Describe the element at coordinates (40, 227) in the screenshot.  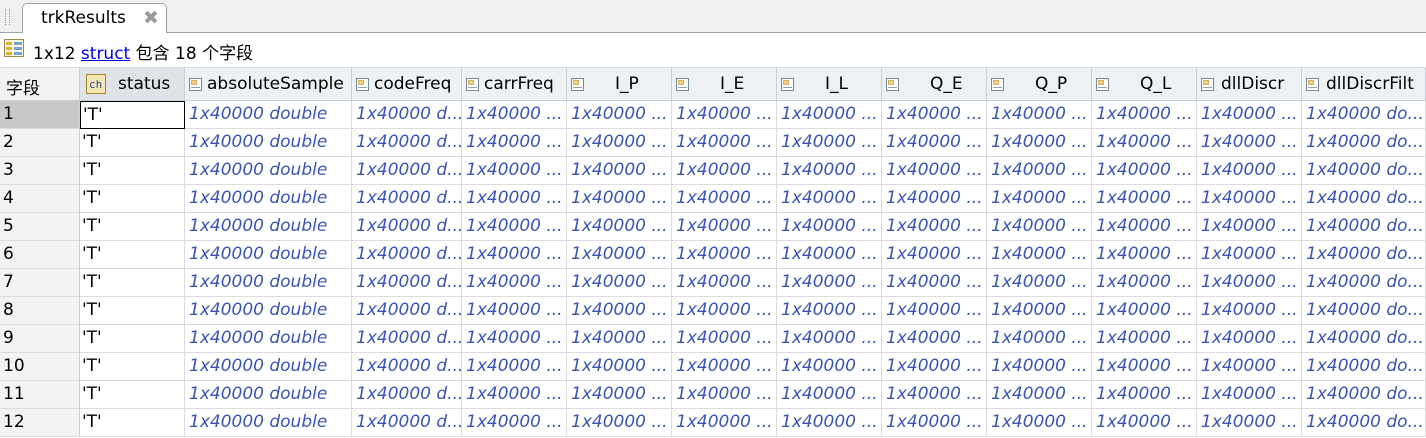
I see `row-number: 5` at that location.